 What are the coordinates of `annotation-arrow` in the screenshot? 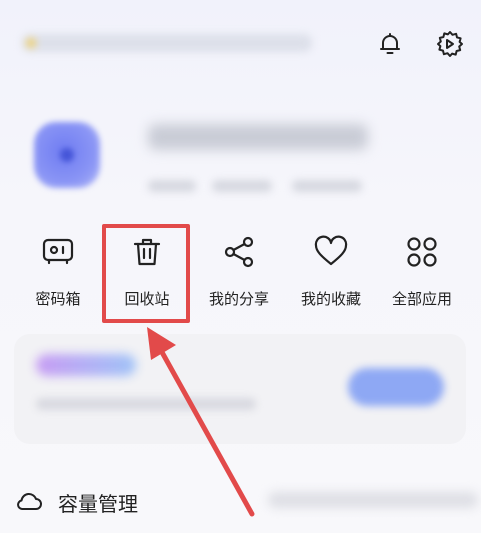 It's located at (201, 422).